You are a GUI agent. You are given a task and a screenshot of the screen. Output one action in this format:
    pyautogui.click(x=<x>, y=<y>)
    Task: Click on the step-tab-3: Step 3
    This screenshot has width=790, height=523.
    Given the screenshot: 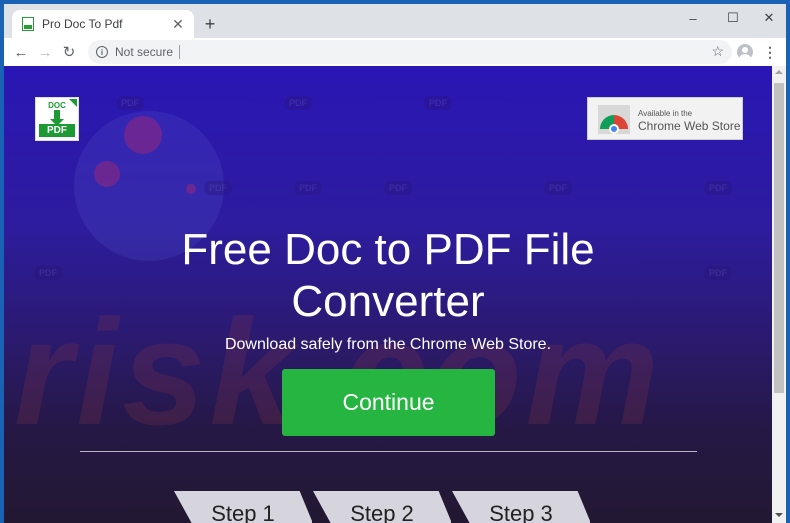 What is the action you would take?
    pyautogui.click(x=521, y=507)
    